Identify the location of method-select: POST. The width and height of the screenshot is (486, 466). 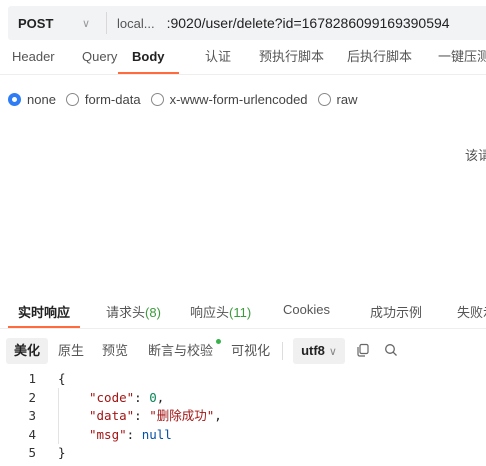
(45, 23).